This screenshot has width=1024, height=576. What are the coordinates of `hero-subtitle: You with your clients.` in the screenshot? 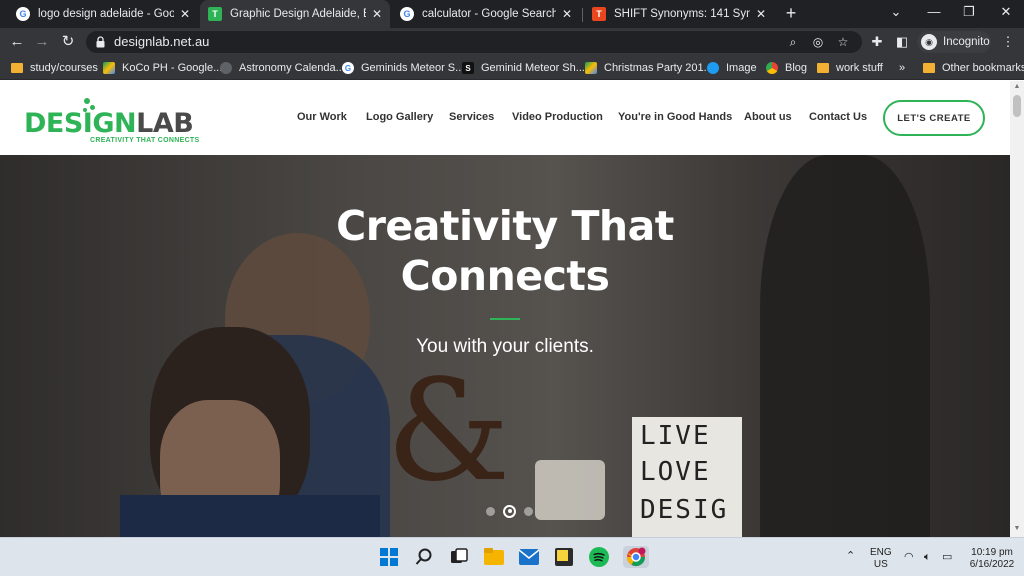 It's located at (505, 346).